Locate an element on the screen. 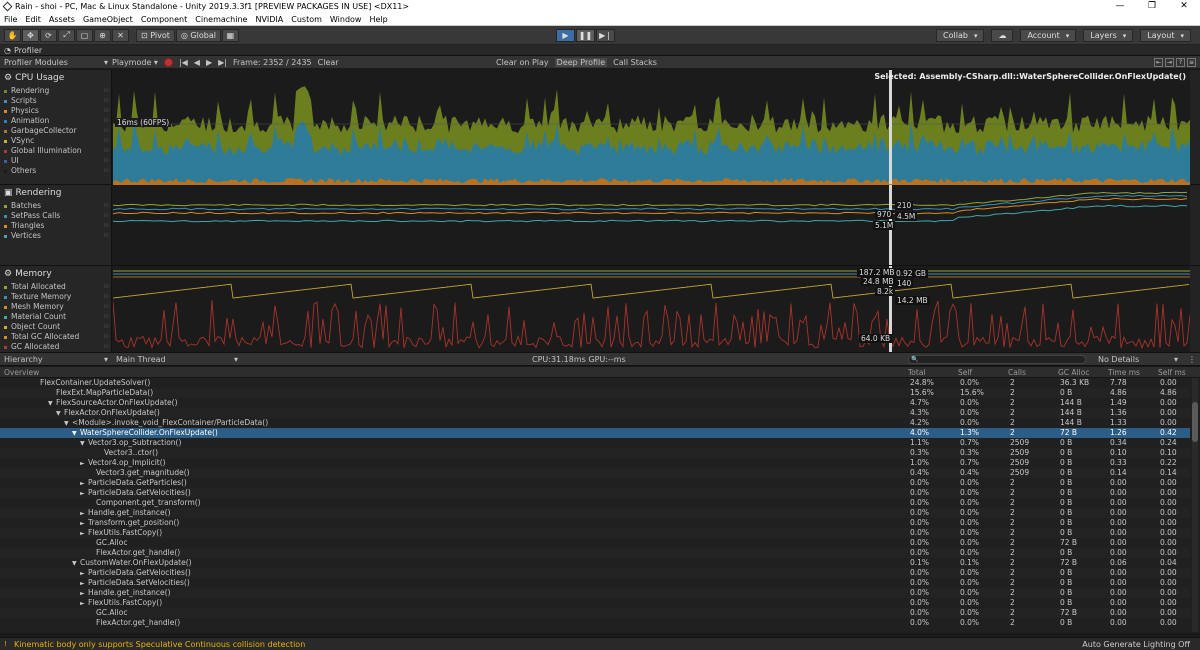  scale-tool-icon: ⤢ is located at coordinates (66, 35).